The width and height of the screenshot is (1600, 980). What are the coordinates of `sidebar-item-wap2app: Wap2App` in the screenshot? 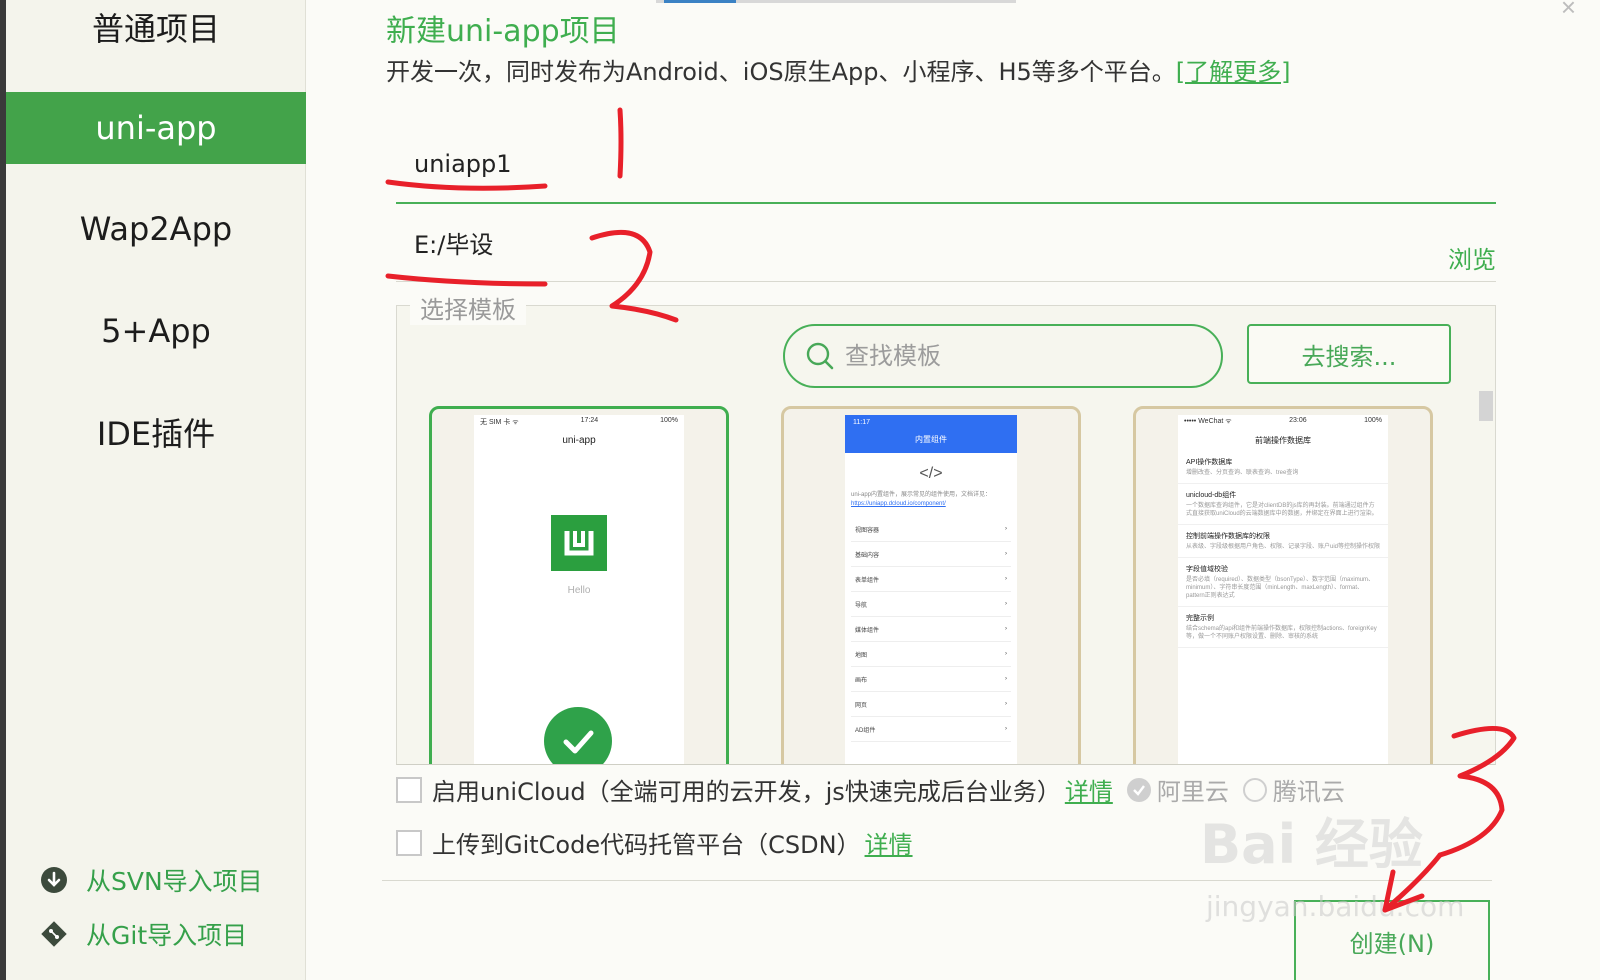 It's located at (156, 229).